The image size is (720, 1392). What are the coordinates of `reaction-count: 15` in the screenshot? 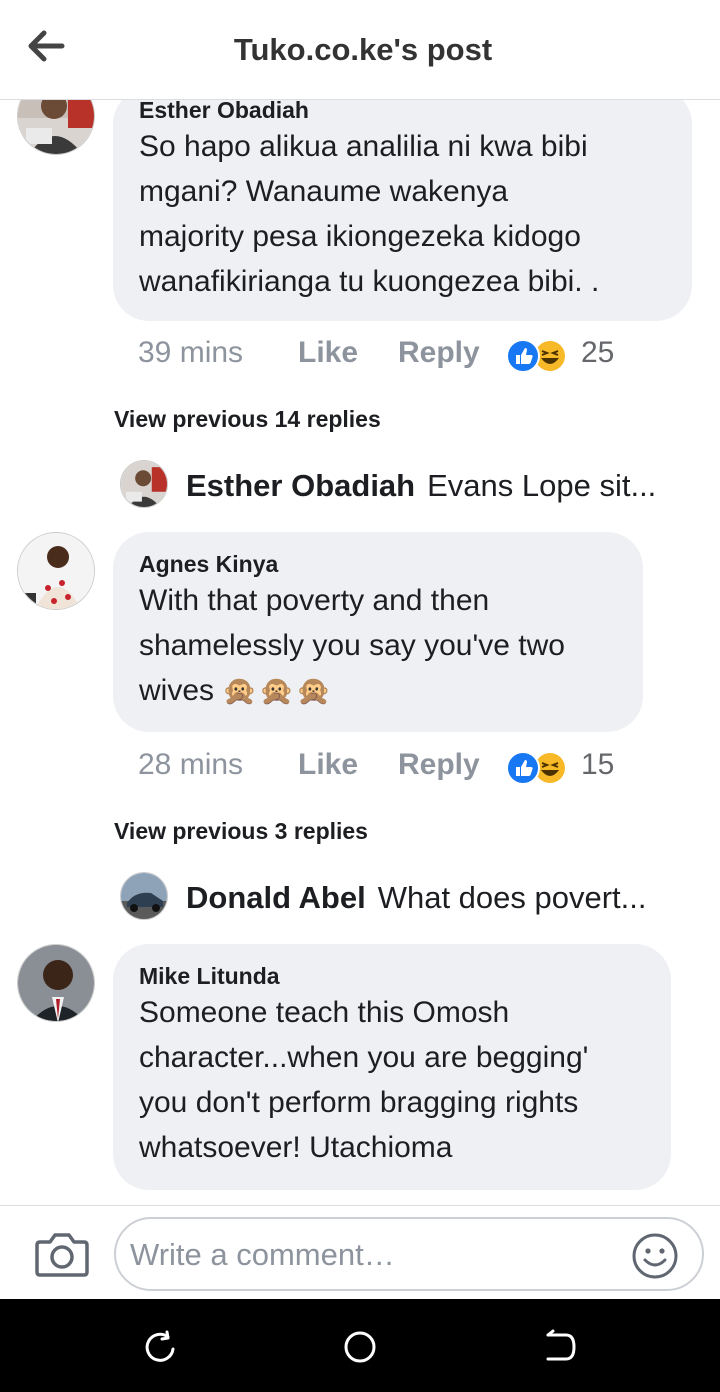 It's located at (597, 765).